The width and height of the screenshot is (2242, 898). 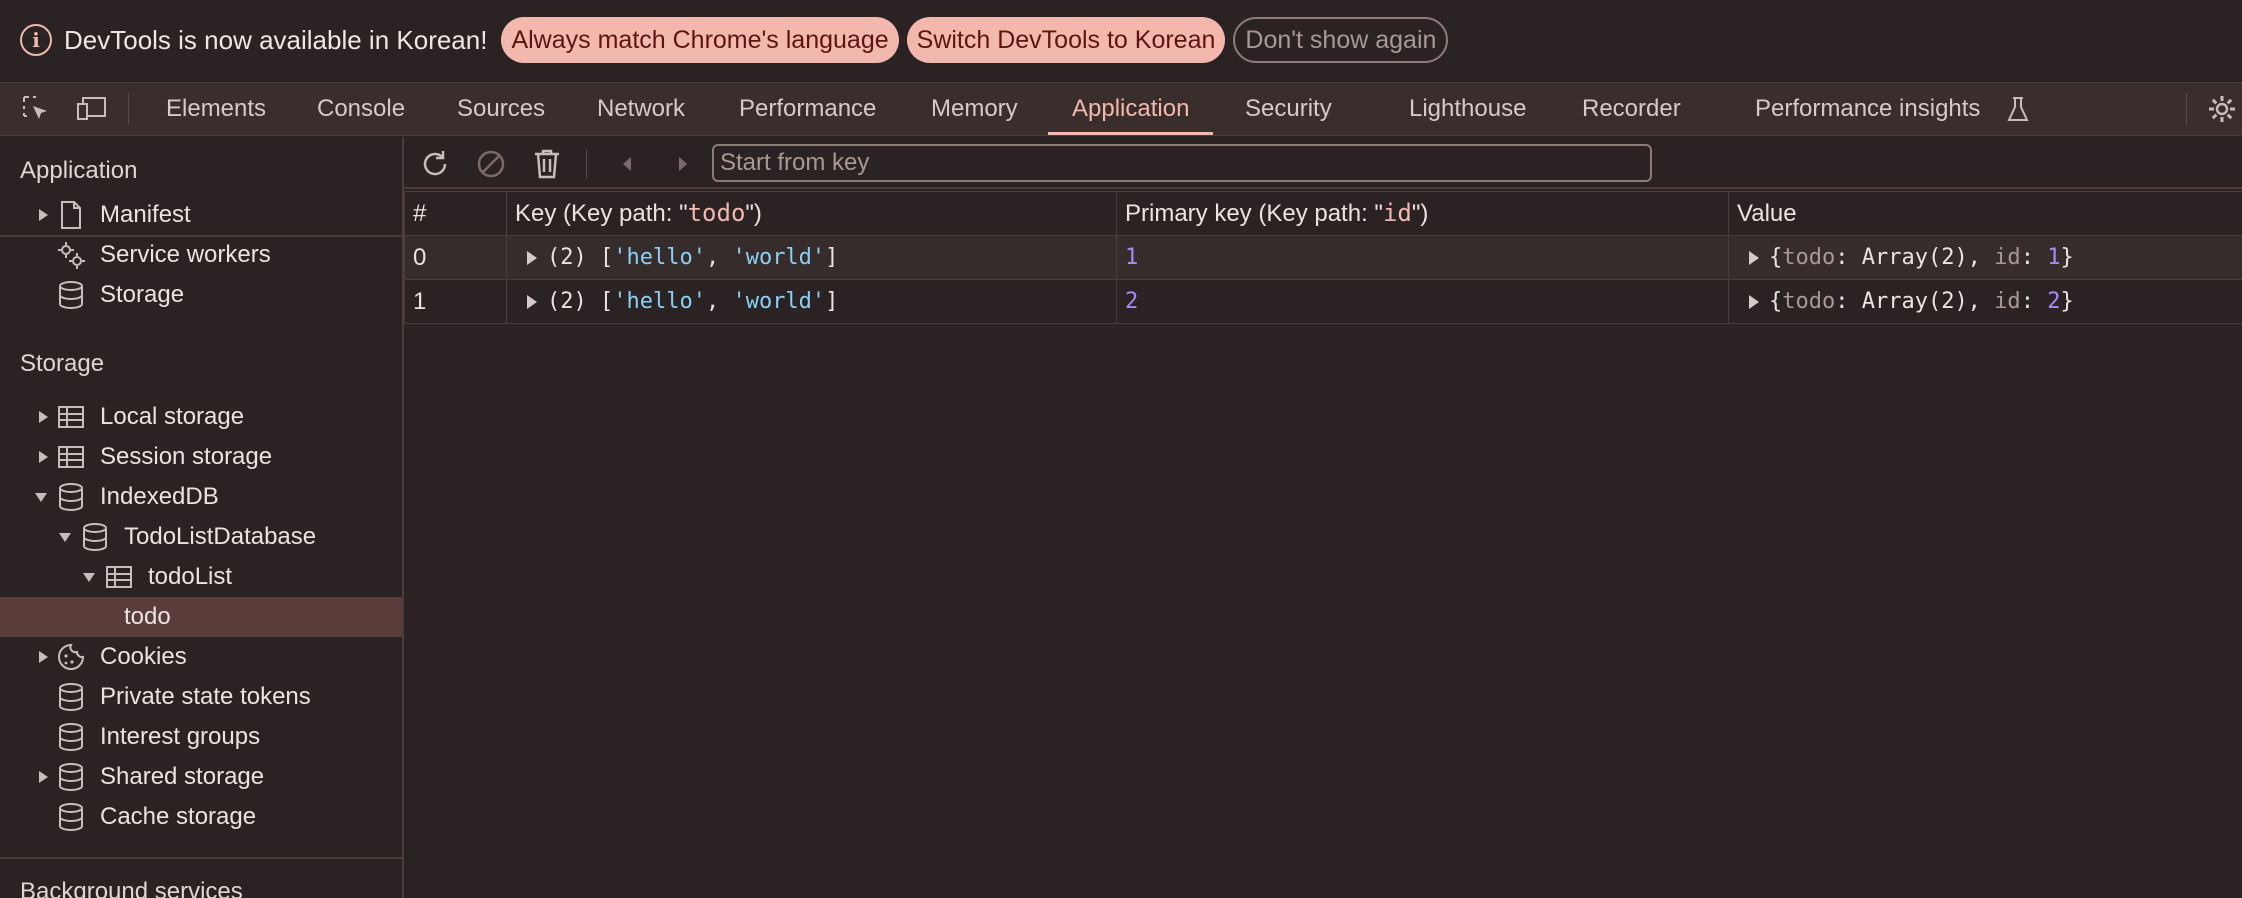 What do you see at coordinates (62, 363) in the screenshot?
I see `storage-section-title: Storage` at bounding box center [62, 363].